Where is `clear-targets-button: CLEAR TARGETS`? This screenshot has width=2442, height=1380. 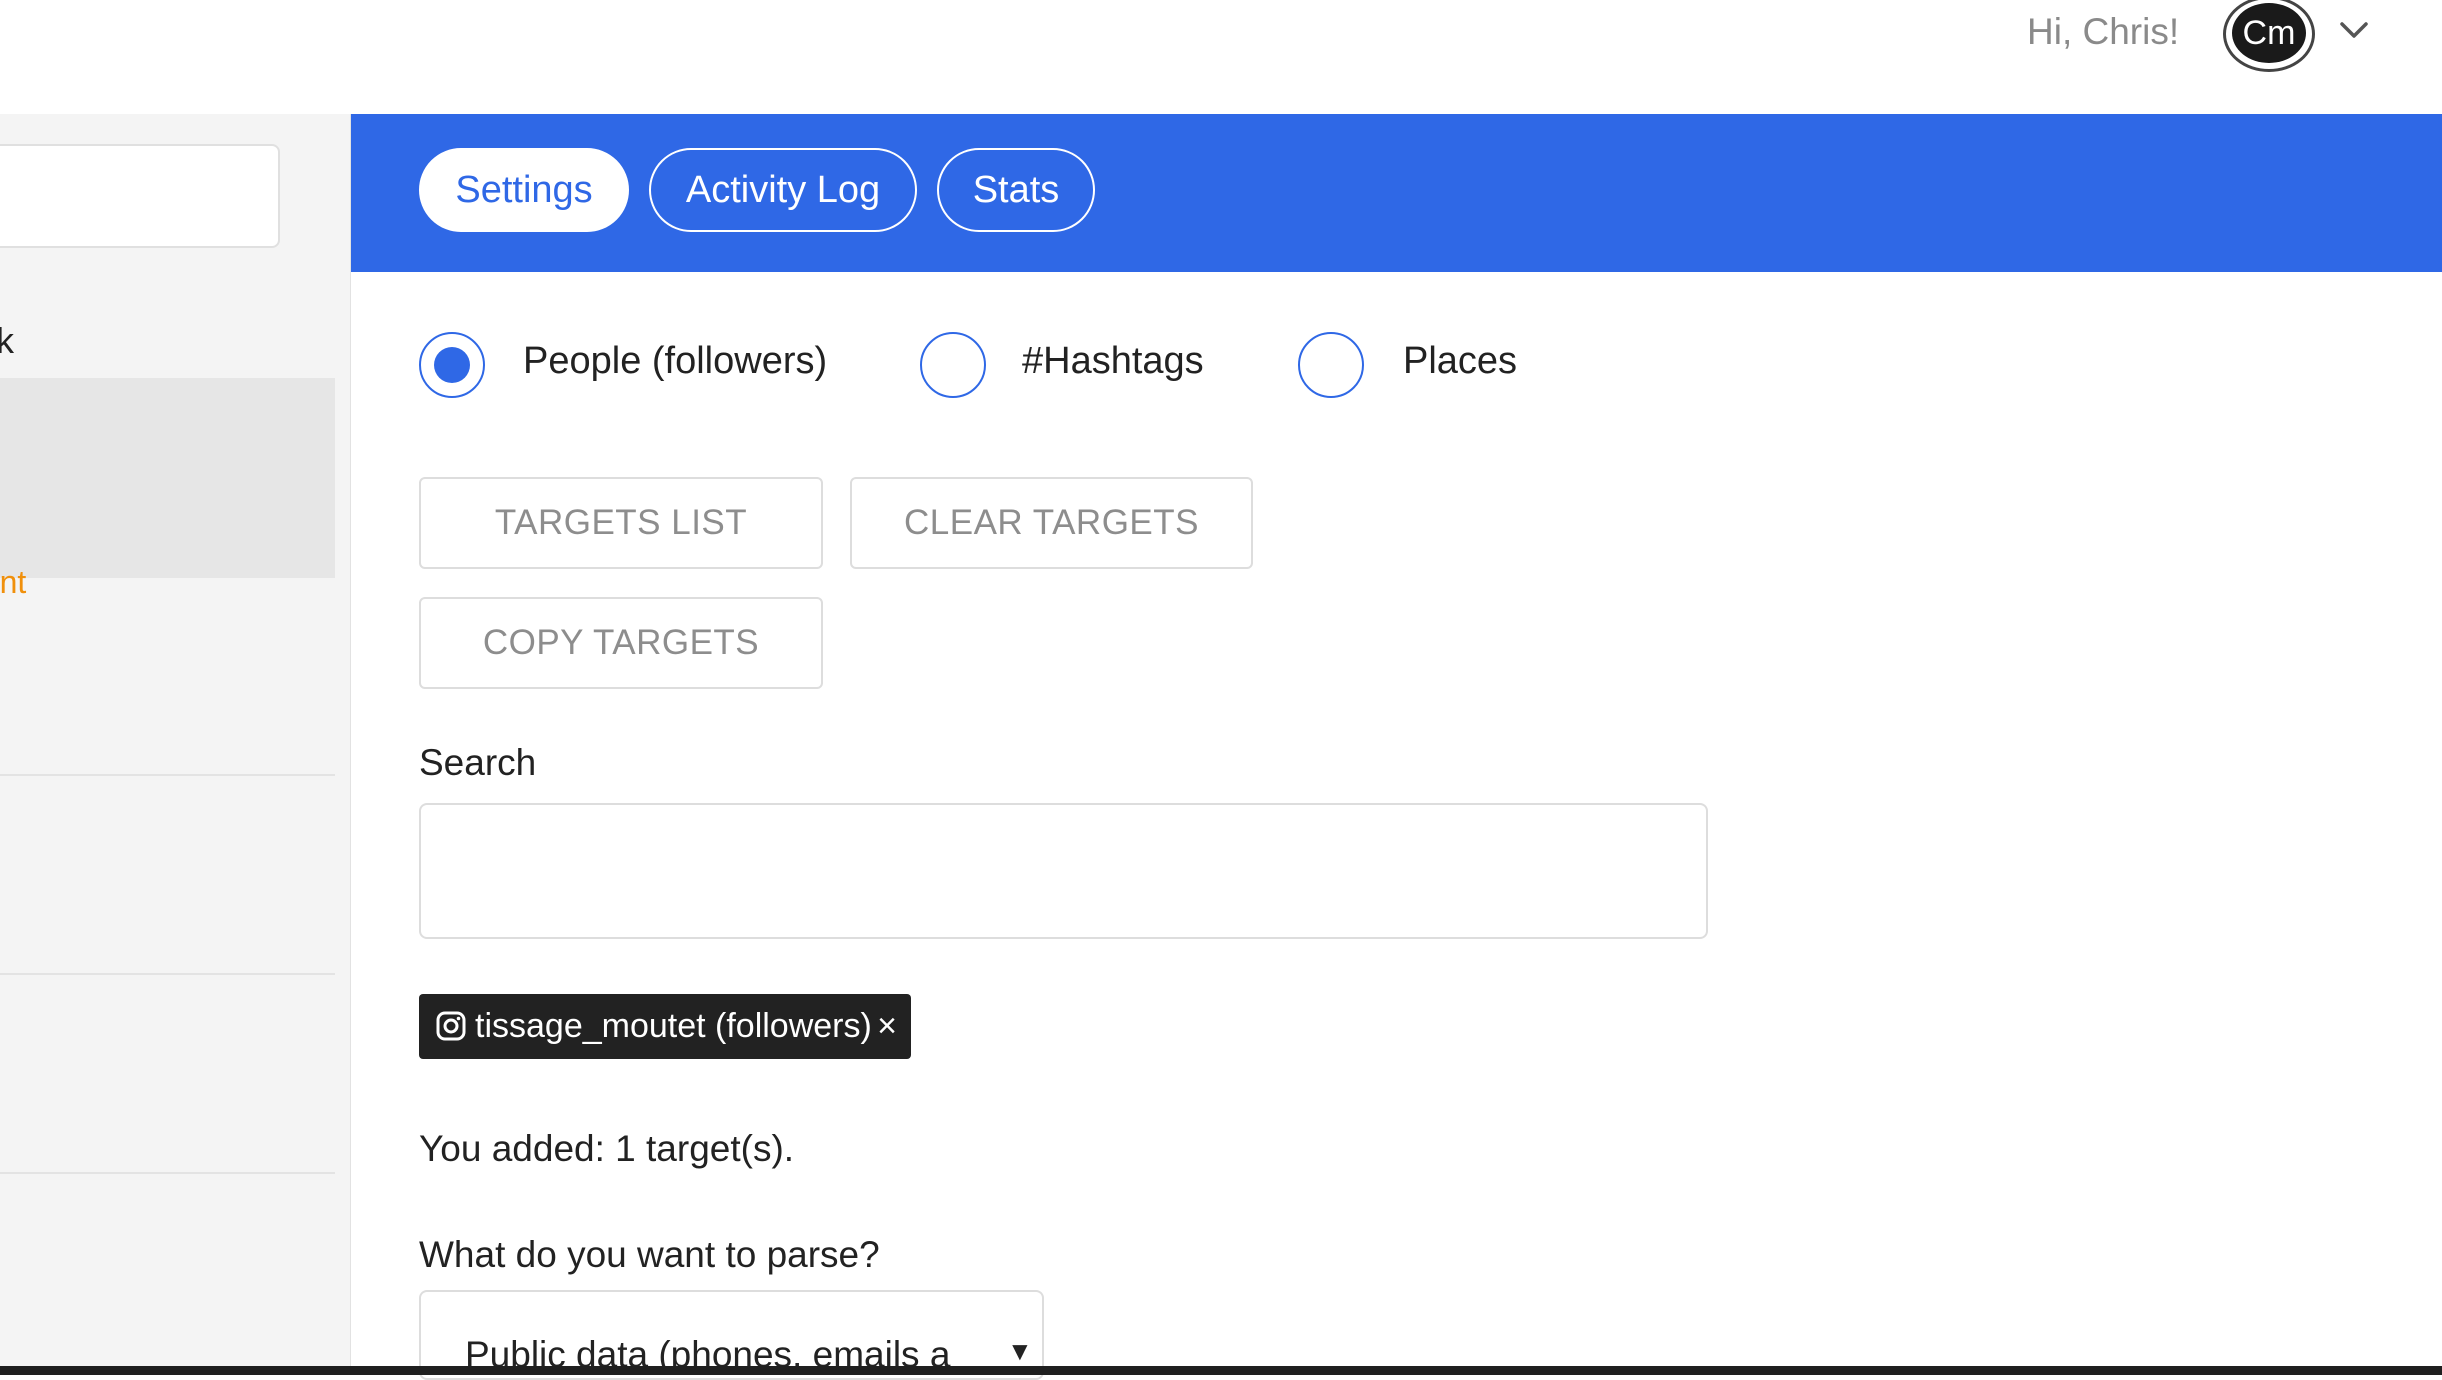 clear-targets-button: CLEAR TARGETS is located at coordinates (1051, 523).